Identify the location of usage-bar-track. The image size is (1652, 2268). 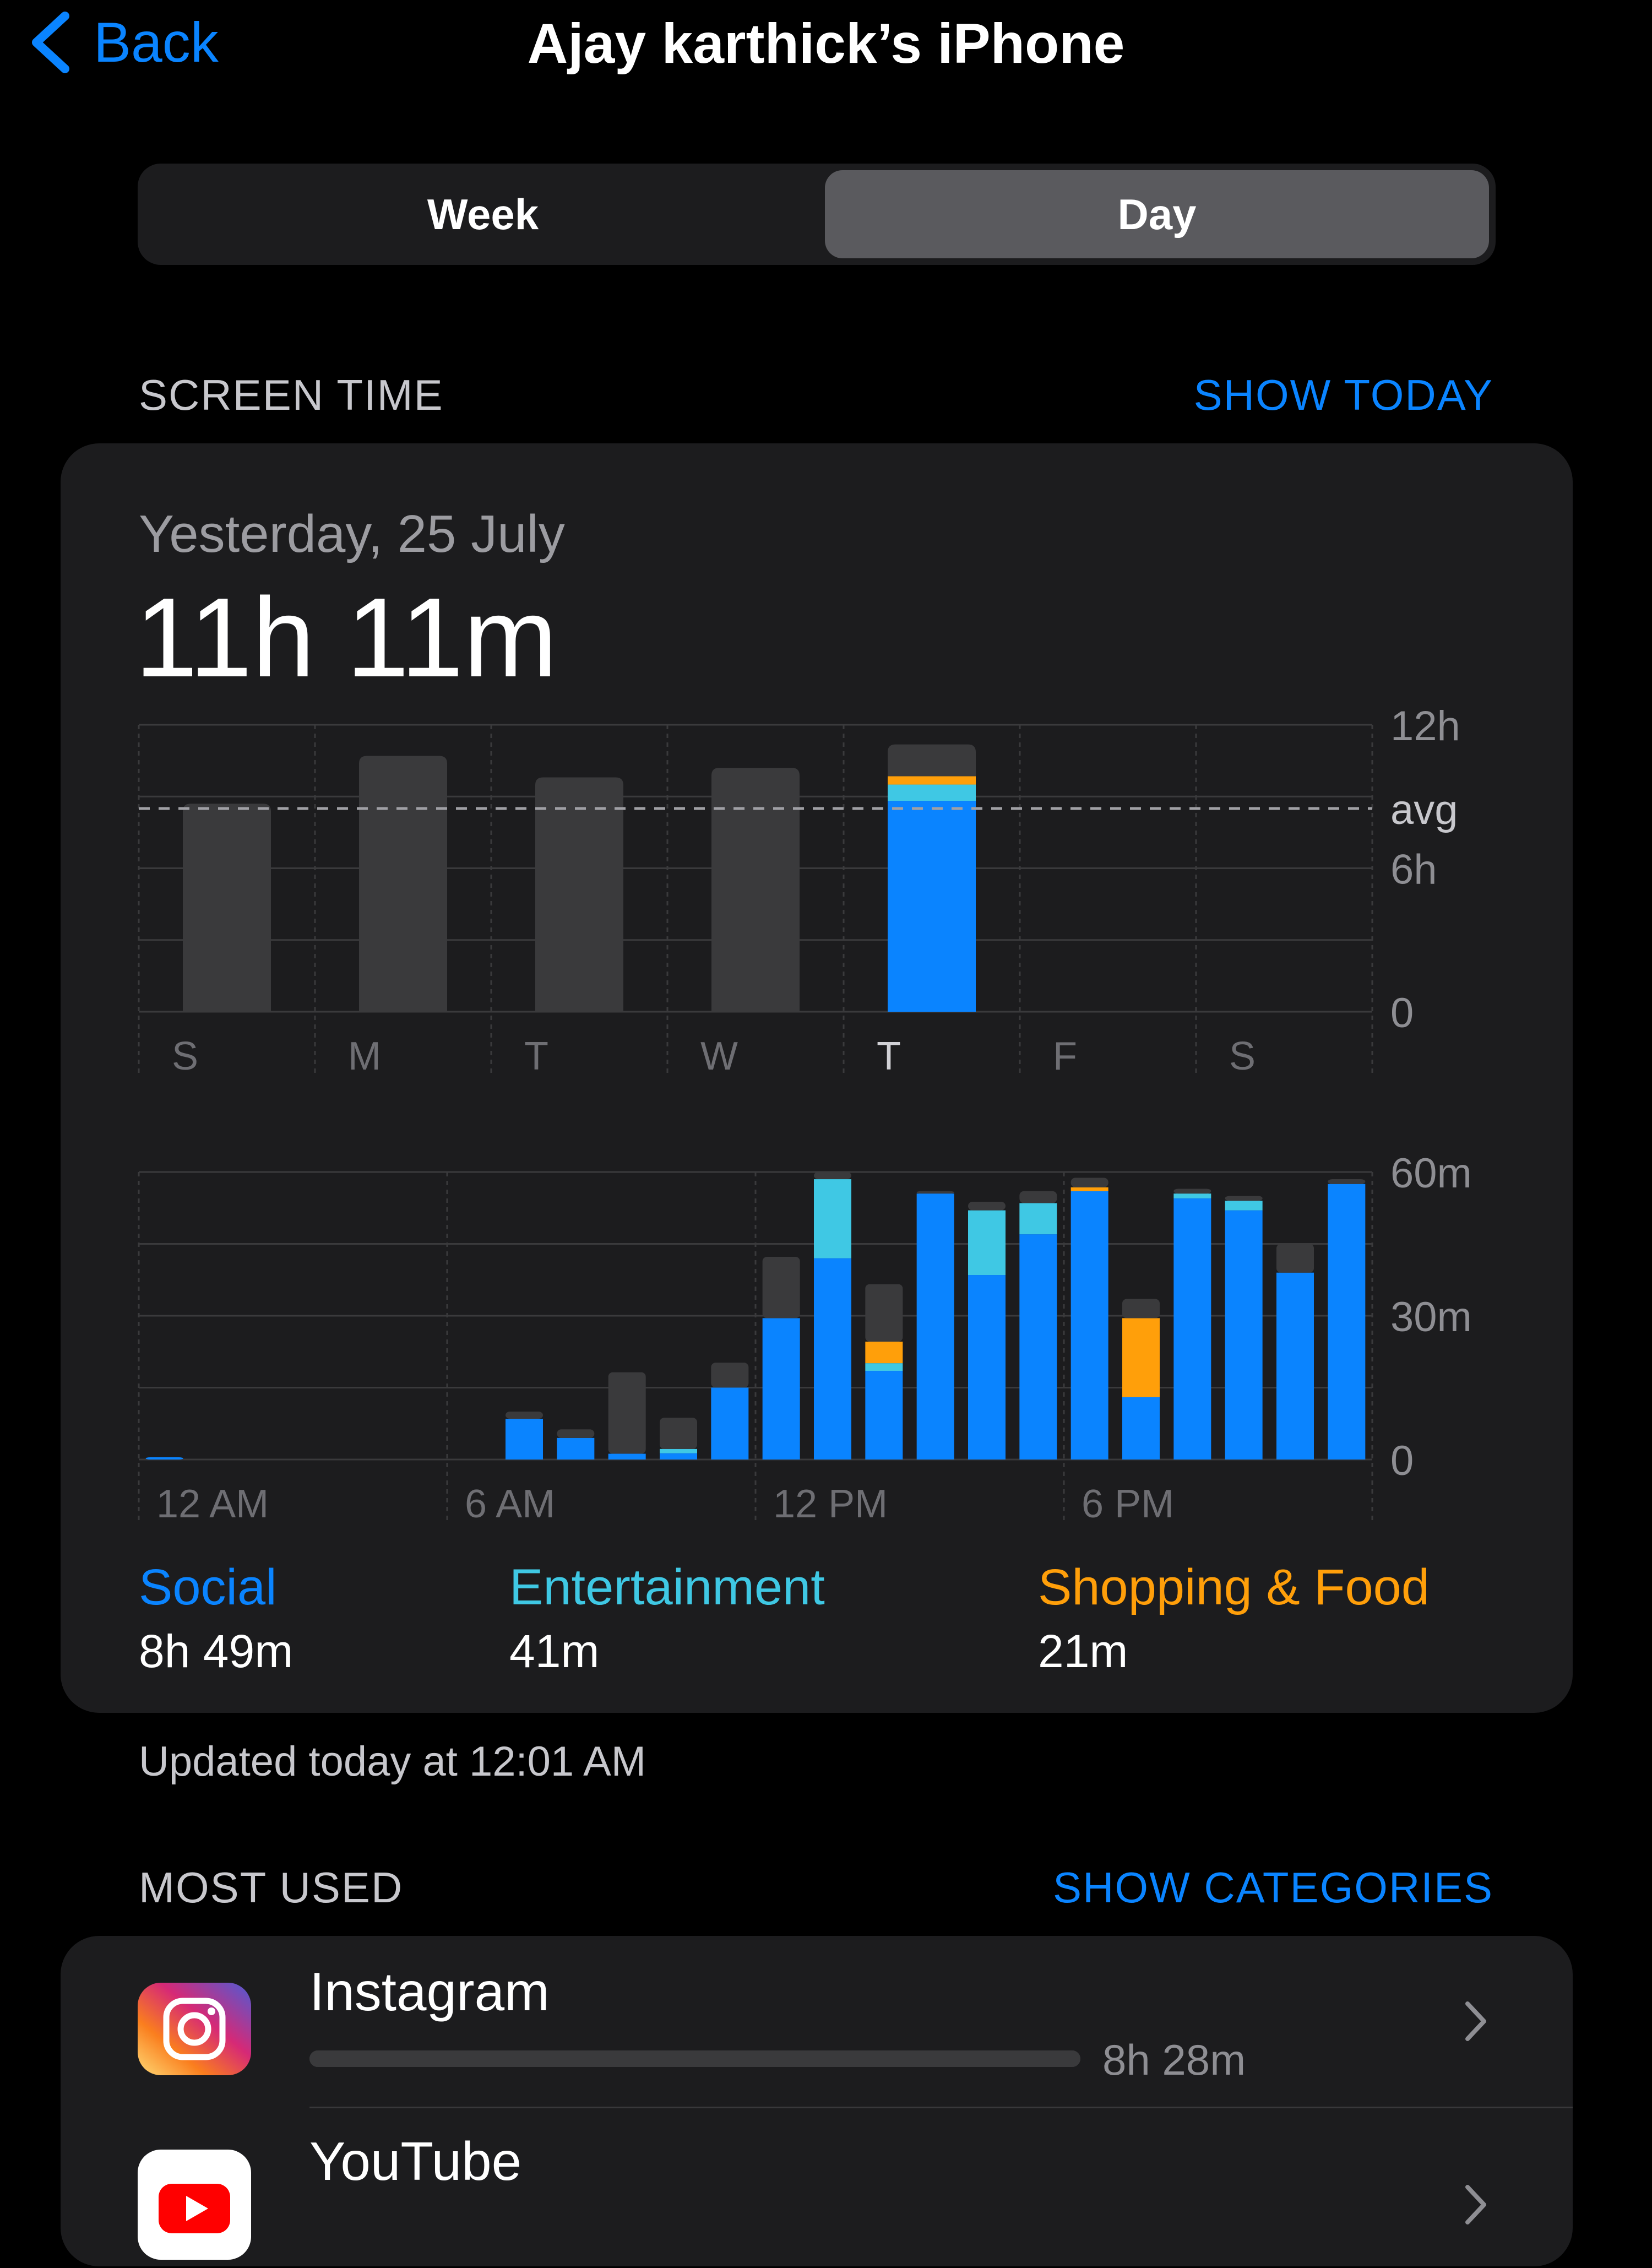
(694, 2058).